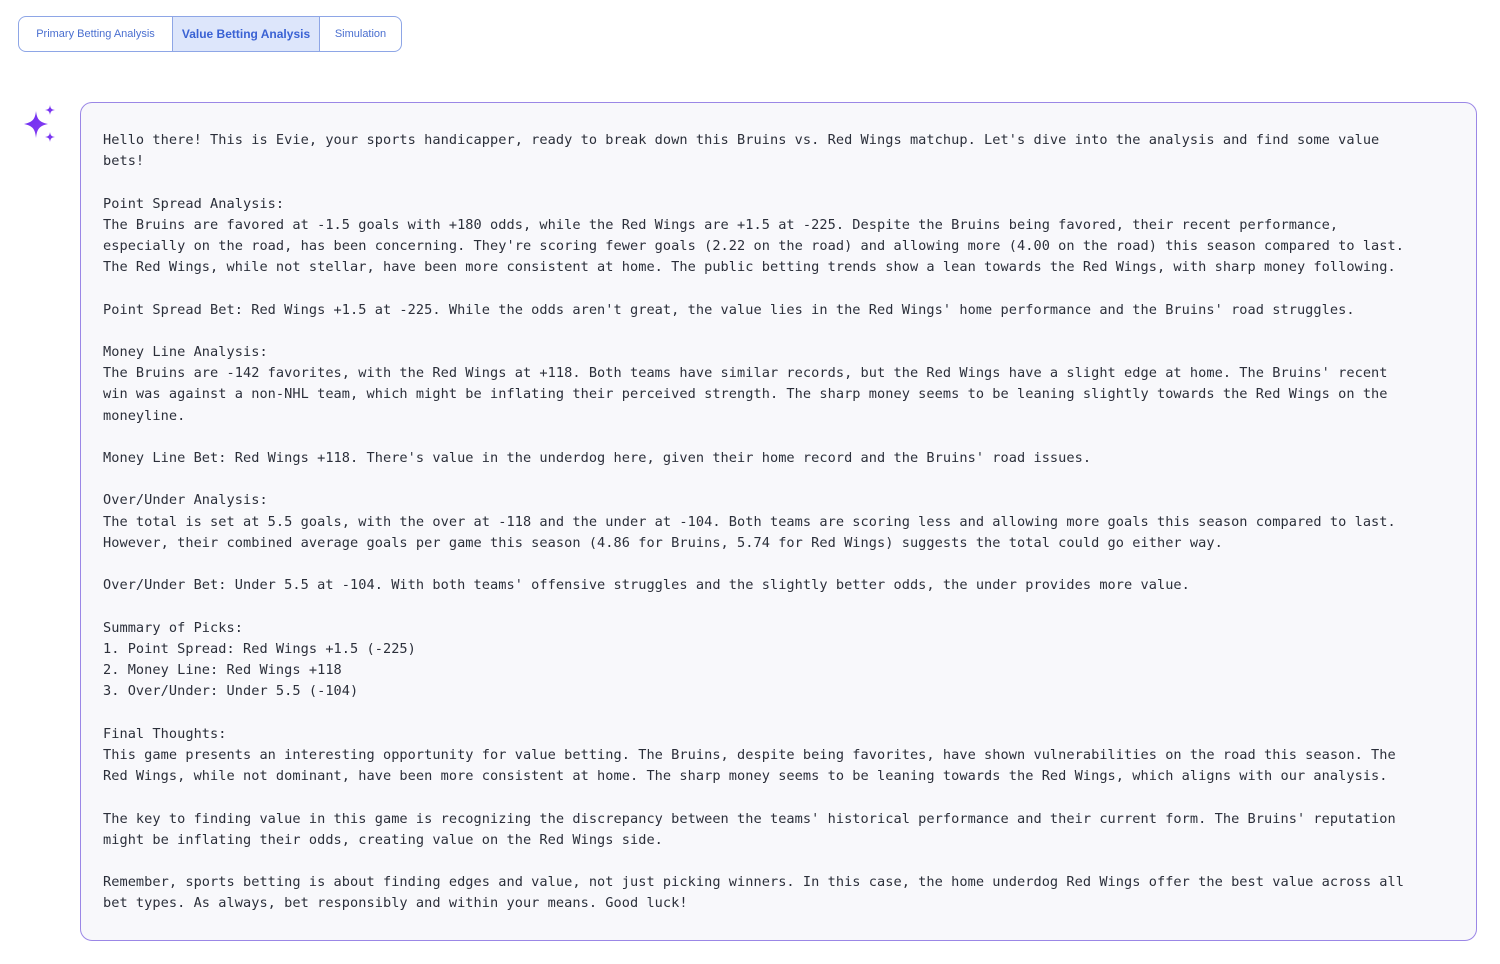  I want to click on sparkles-icon, so click(40, 125).